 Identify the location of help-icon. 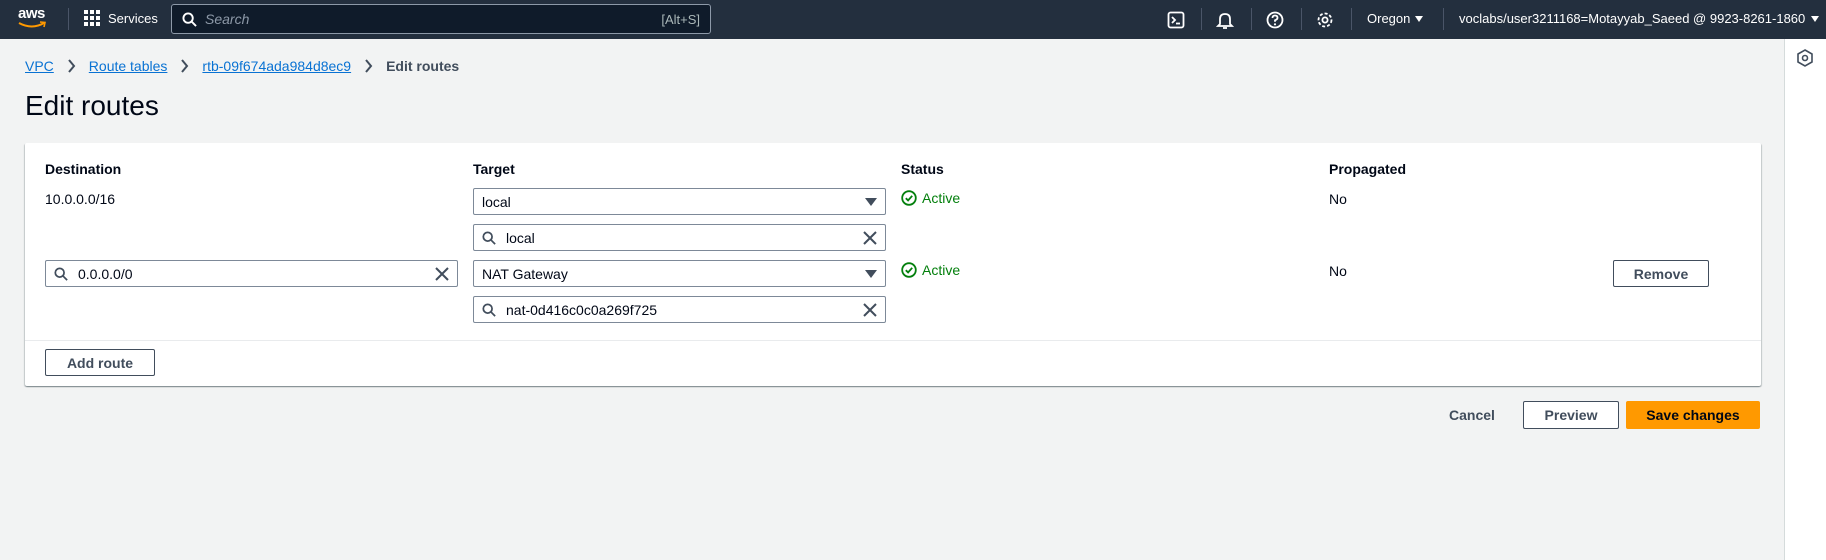
(1275, 20).